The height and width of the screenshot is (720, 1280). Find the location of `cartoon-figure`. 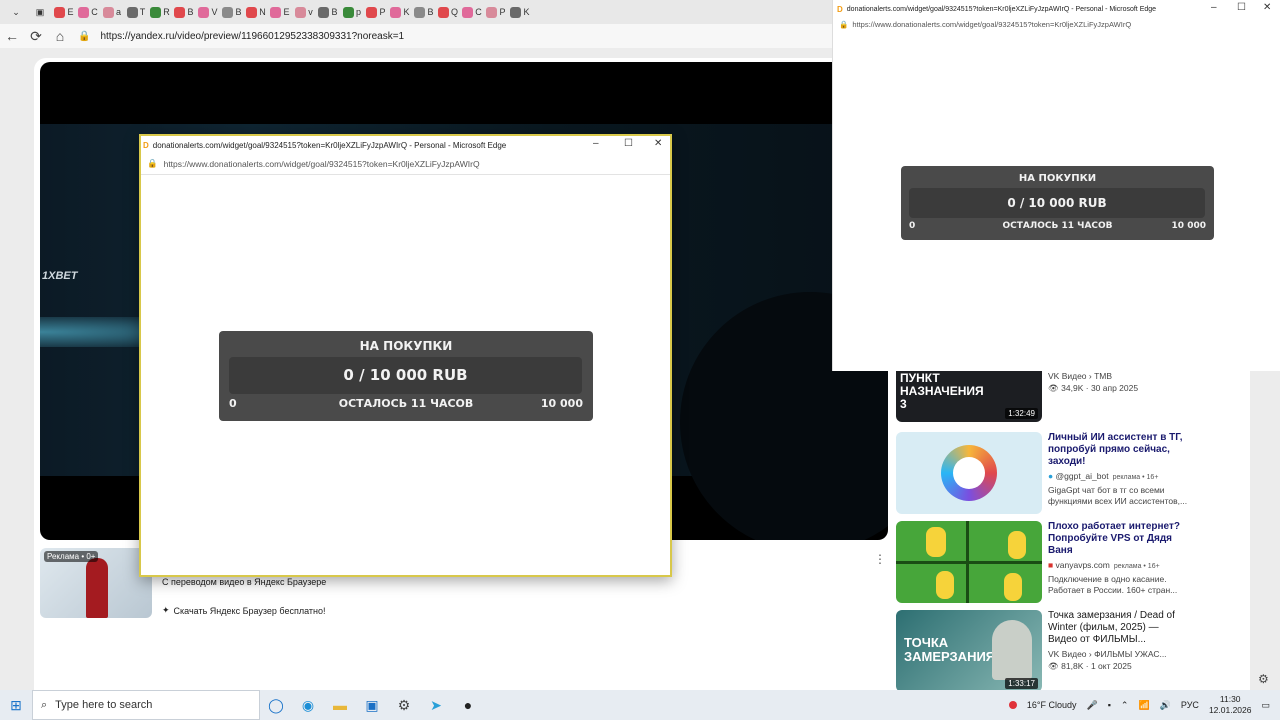

cartoon-figure is located at coordinates (1017, 545).